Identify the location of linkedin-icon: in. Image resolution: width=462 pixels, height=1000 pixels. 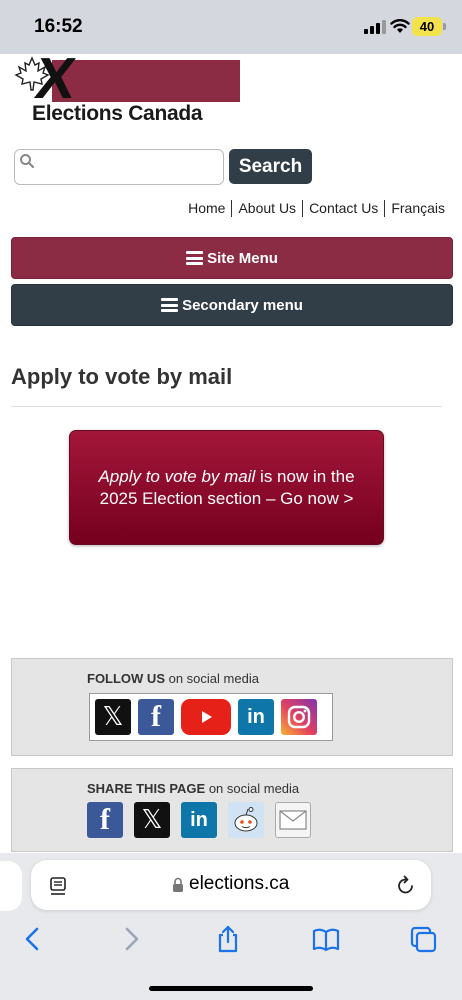
(256, 717).